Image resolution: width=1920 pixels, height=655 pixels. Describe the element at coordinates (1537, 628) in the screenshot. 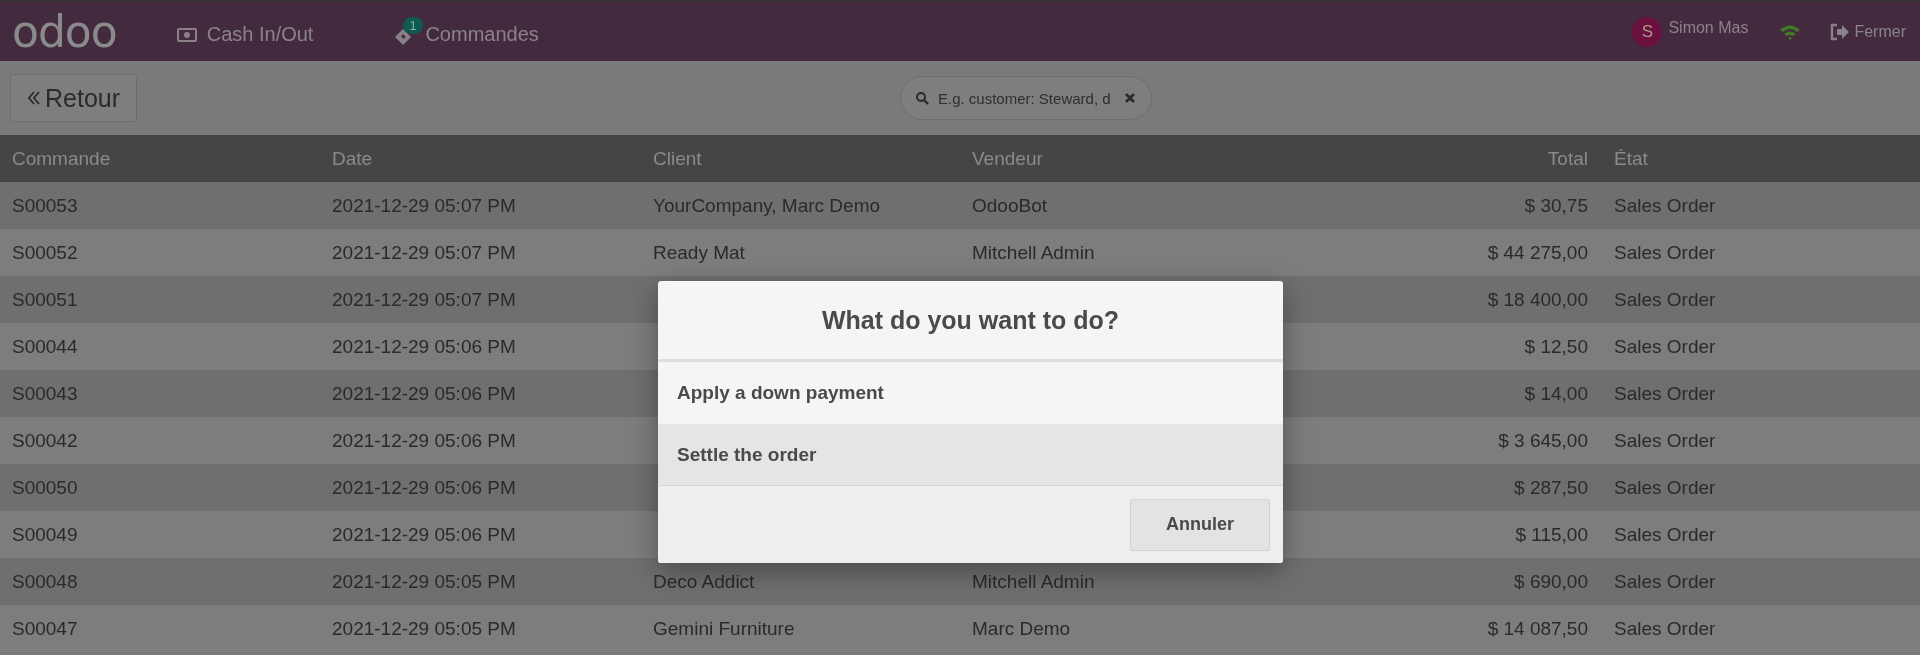

I see `table-cell-text: $ 14 087,50` at that location.